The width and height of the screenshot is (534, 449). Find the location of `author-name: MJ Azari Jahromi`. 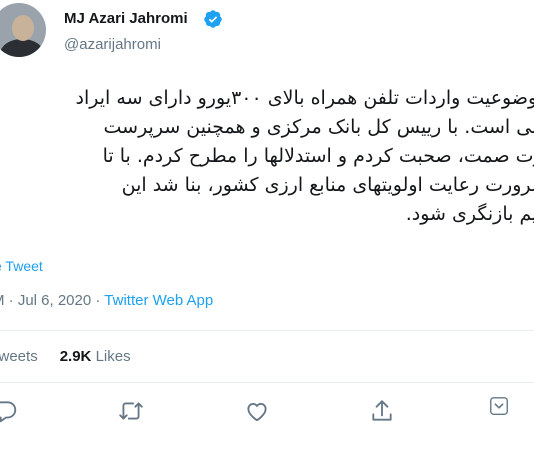

author-name: MJ Azari Jahromi is located at coordinates (126, 18).